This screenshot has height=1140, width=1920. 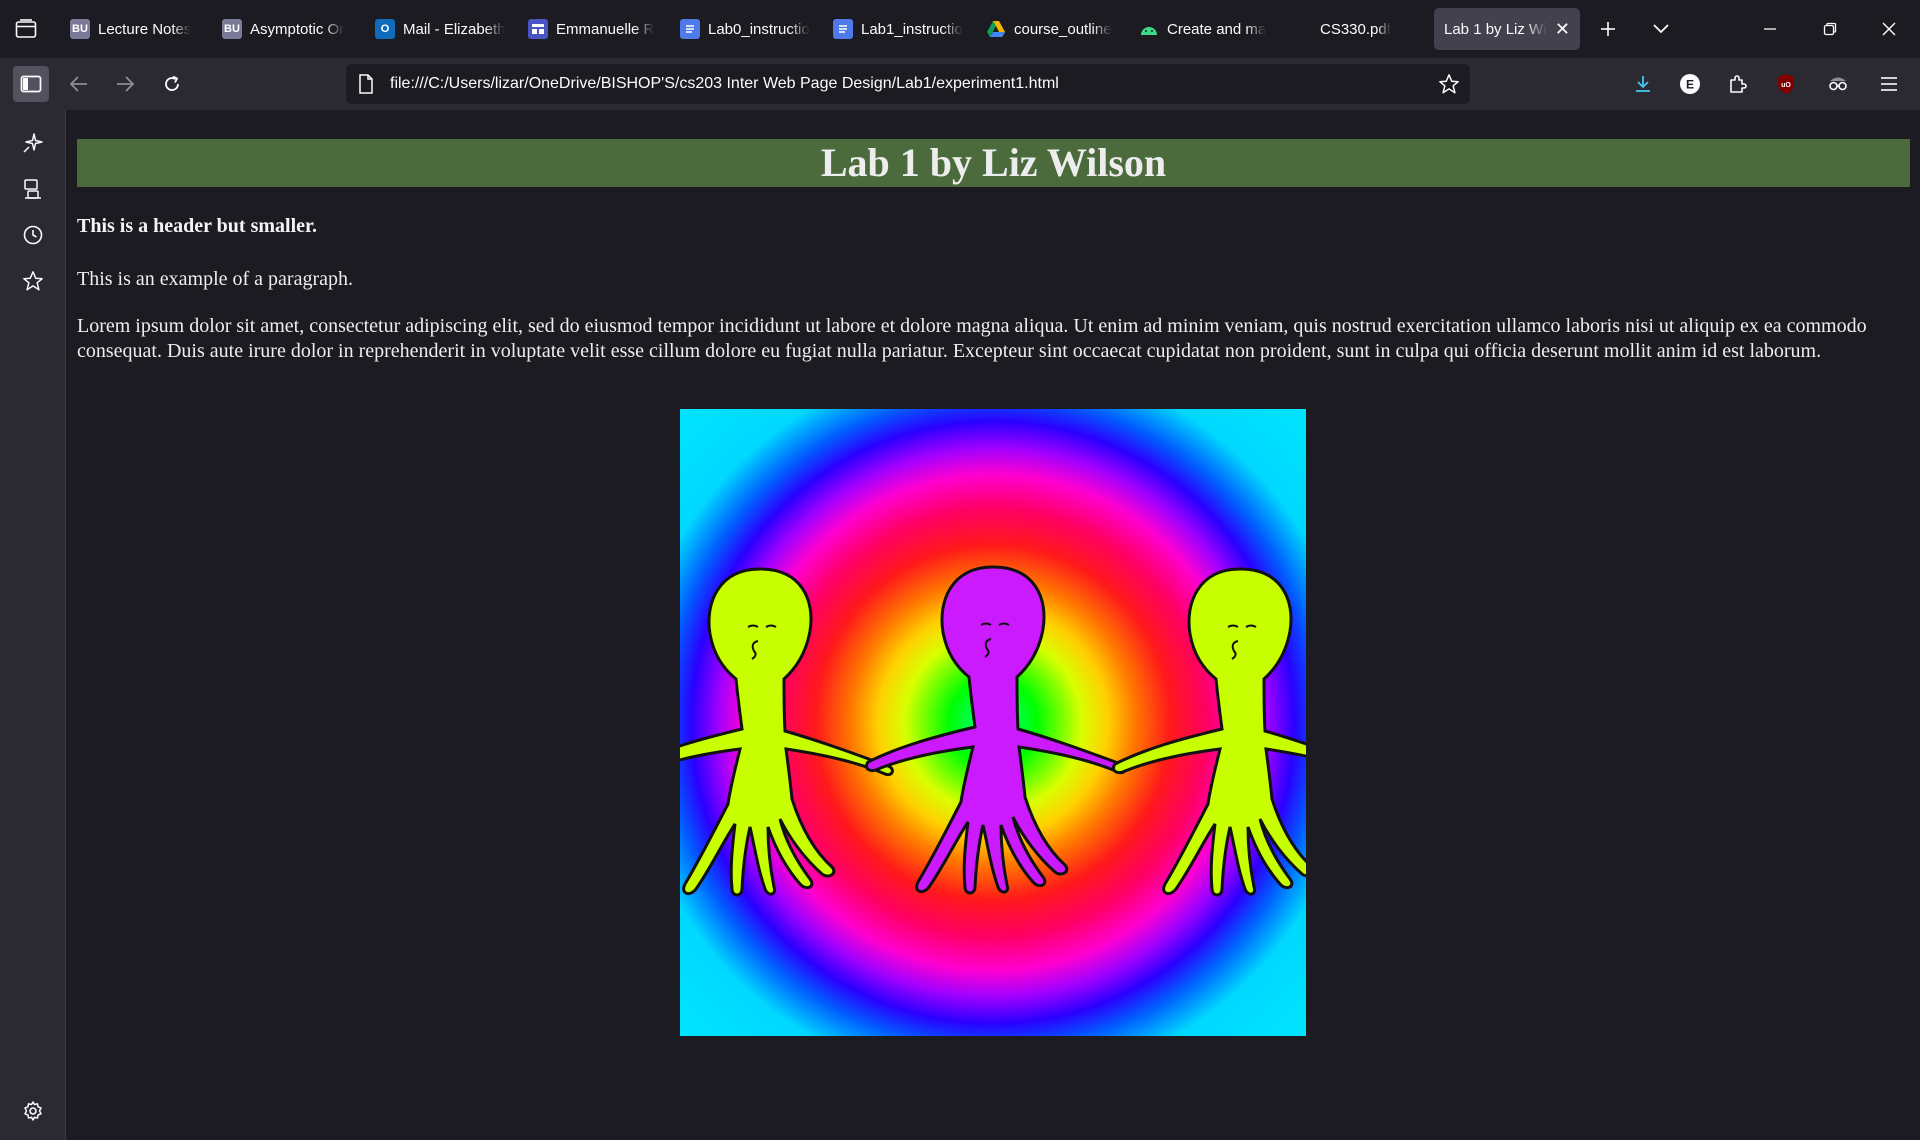 What do you see at coordinates (1063, 29) in the screenshot?
I see `tab-label: course_outline` at bounding box center [1063, 29].